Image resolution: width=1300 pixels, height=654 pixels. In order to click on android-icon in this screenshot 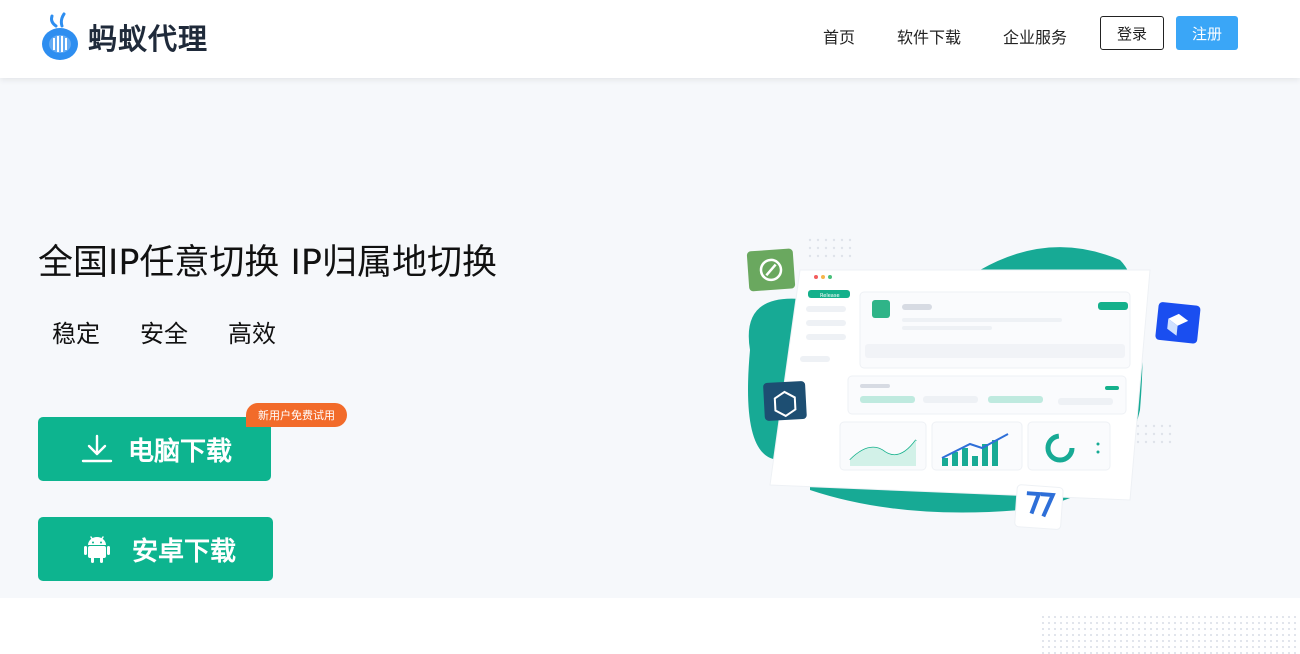, I will do `click(97, 549)`.